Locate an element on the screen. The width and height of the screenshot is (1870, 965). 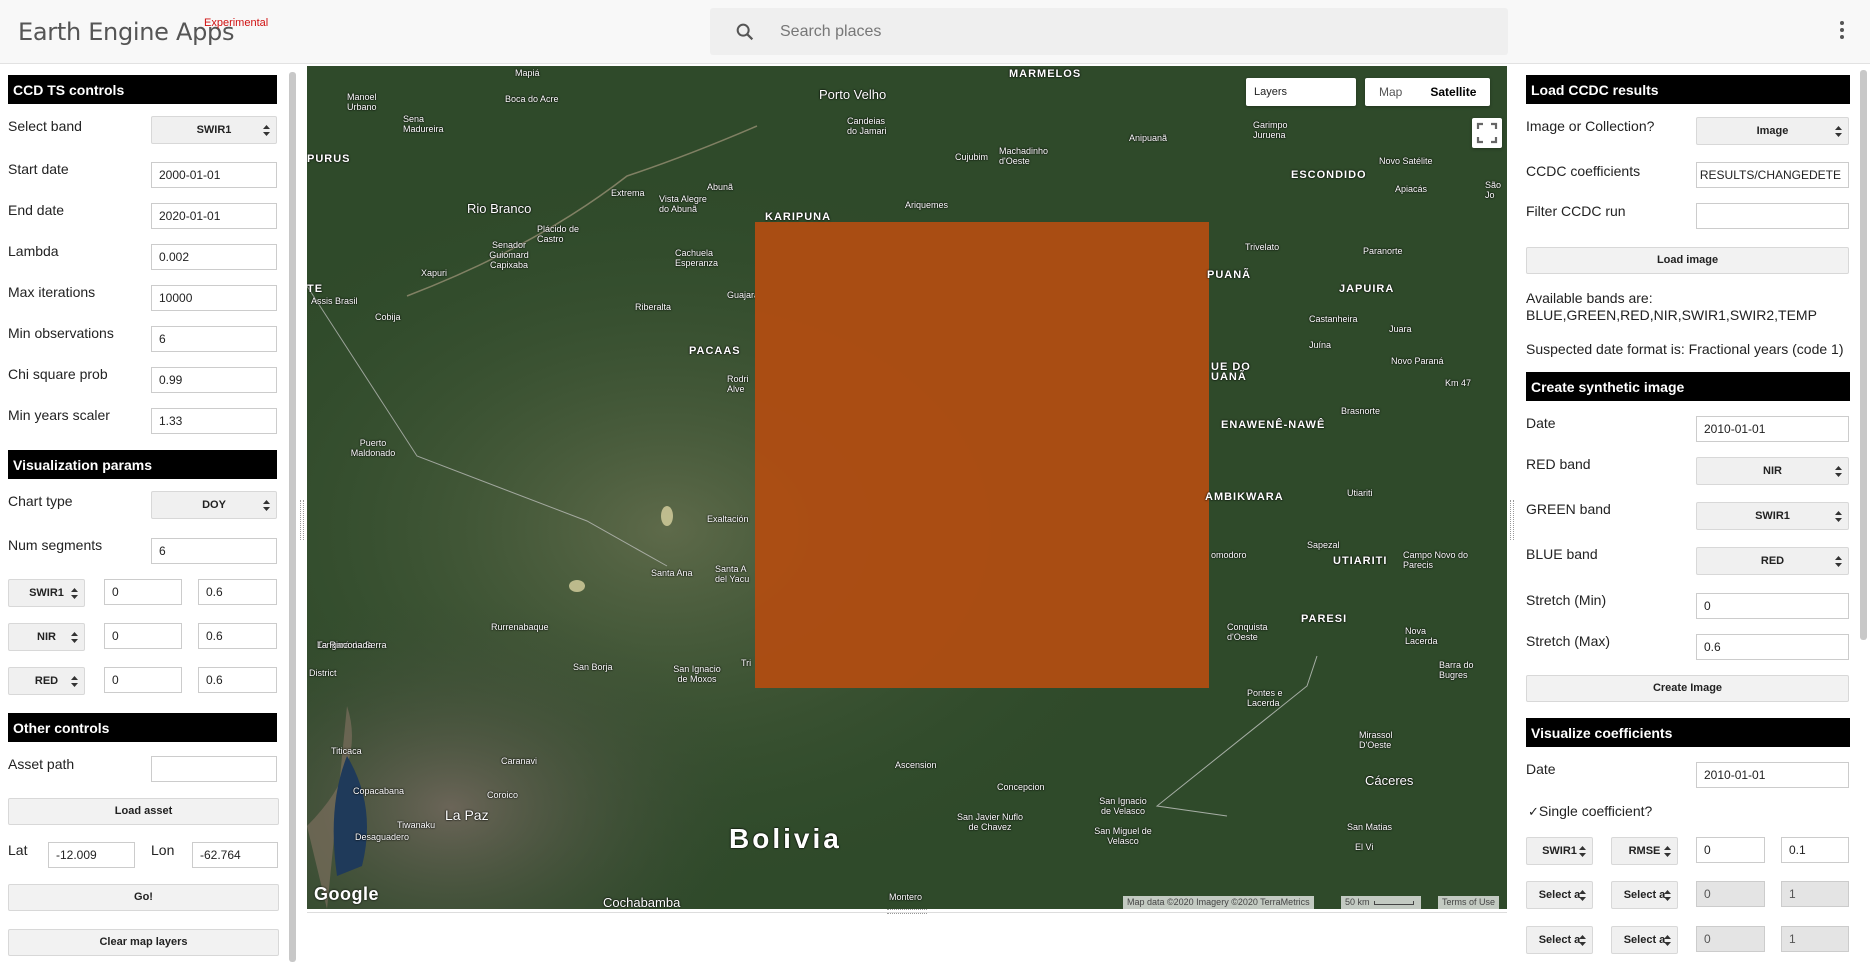
green-band-label: GREEN band is located at coordinates (1568, 509).